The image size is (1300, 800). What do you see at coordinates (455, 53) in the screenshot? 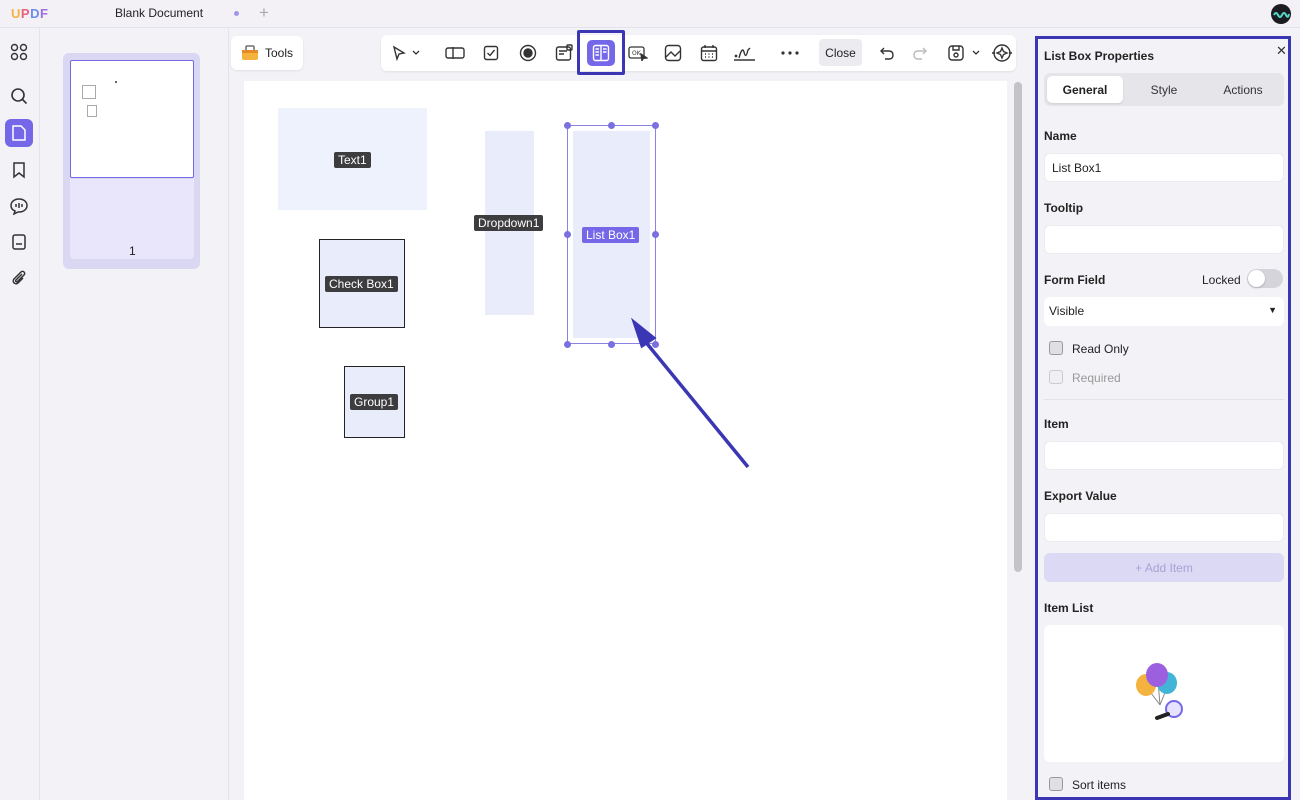
I see `text-field-icon` at bounding box center [455, 53].